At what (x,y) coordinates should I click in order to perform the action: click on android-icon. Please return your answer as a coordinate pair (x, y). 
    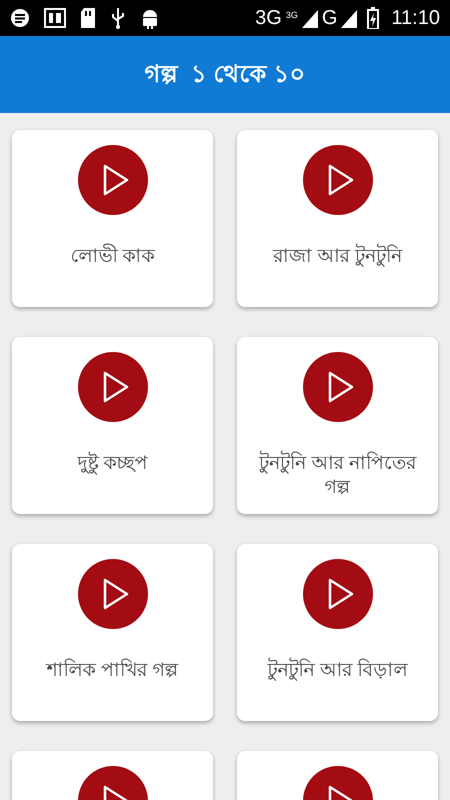
    Looking at the image, I should click on (150, 18).